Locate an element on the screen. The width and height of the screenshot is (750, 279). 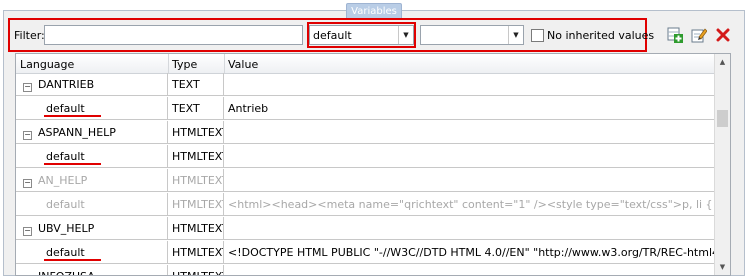
language-cell: ASPANN_HELP is located at coordinates (77, 132).